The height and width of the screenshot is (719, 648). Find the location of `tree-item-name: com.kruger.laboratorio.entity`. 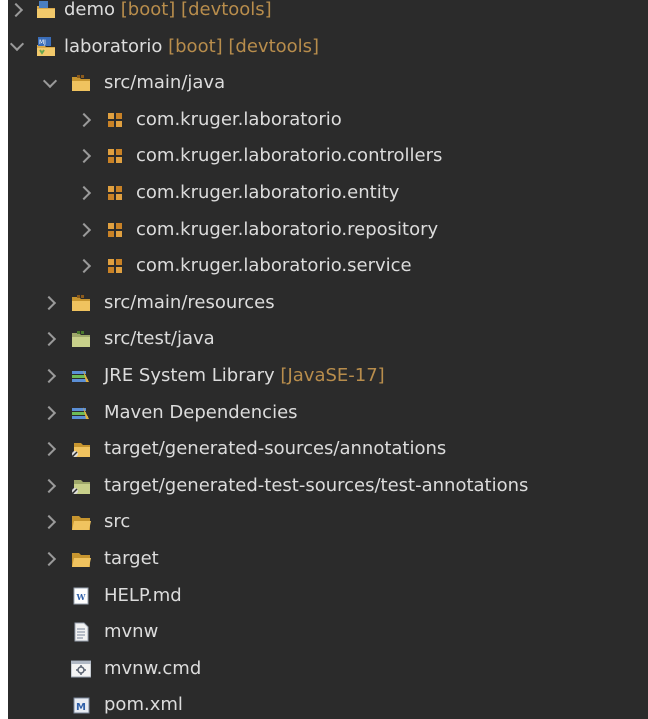

tree-item-name: com.kruger.laboratorio.entity is located at coordinates (268, 192).